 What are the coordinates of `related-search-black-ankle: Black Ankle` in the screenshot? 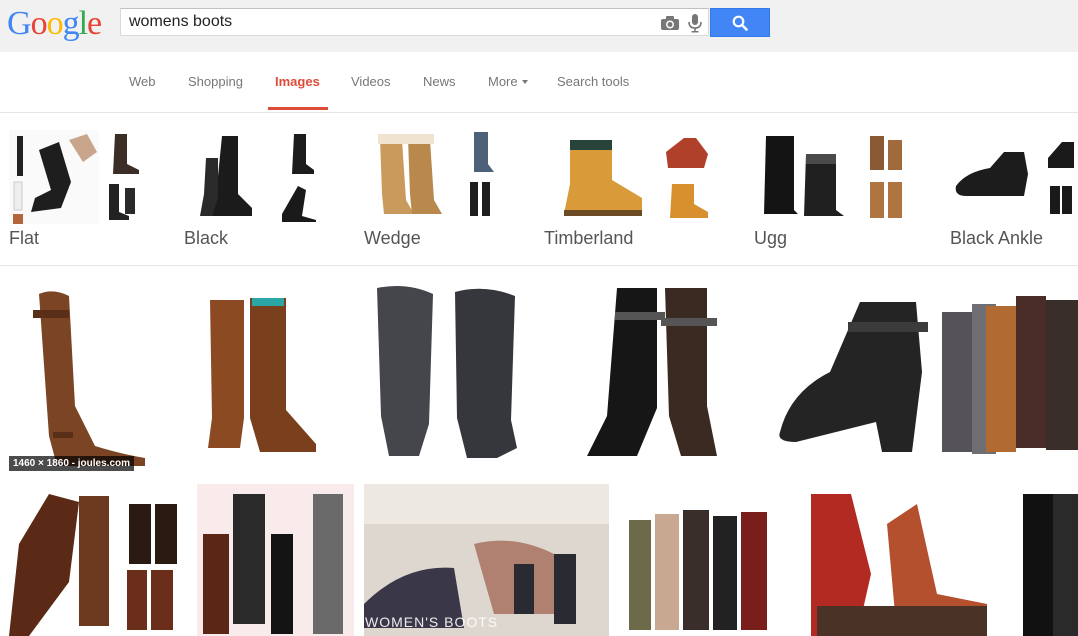 It's located at (1014, 190).